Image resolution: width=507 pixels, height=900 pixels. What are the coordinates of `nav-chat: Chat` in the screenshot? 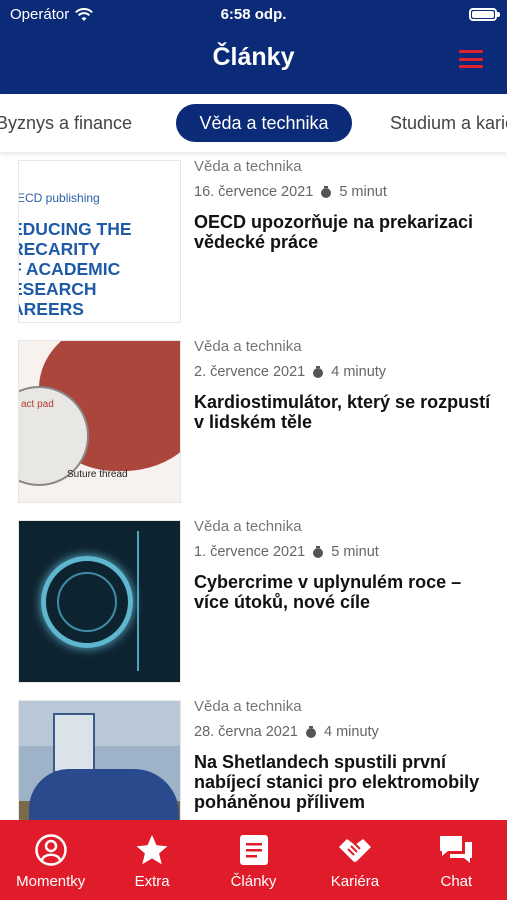 It's located at (456, 860).